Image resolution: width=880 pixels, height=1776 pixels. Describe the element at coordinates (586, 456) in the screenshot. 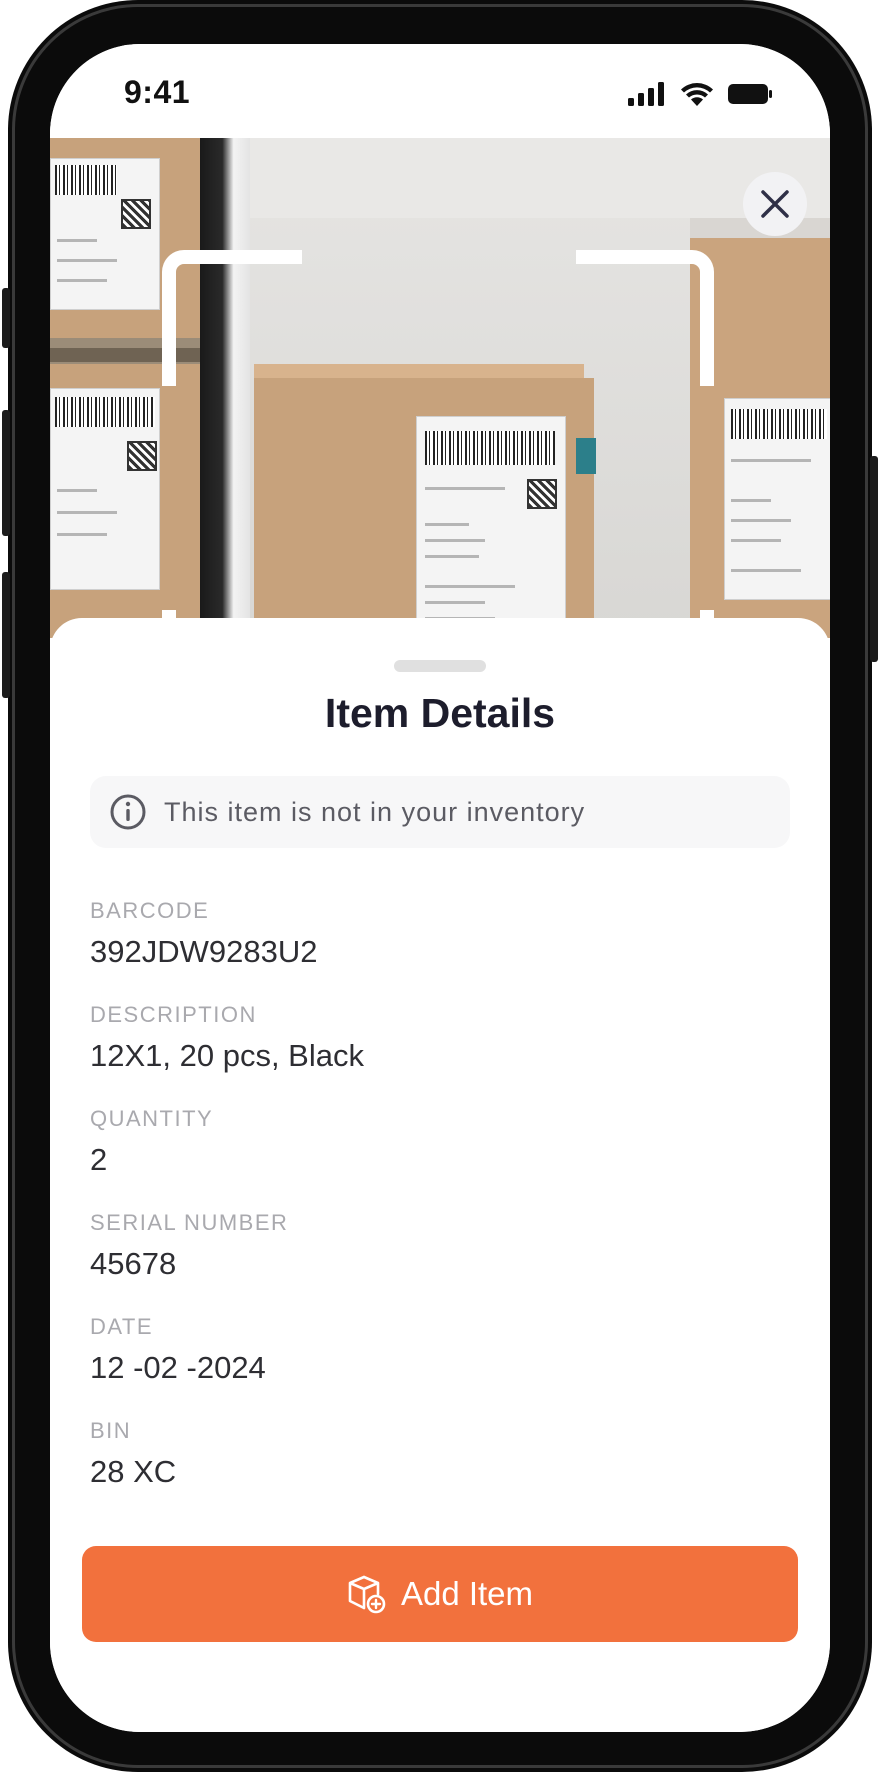

I see `box-tape` at that location.